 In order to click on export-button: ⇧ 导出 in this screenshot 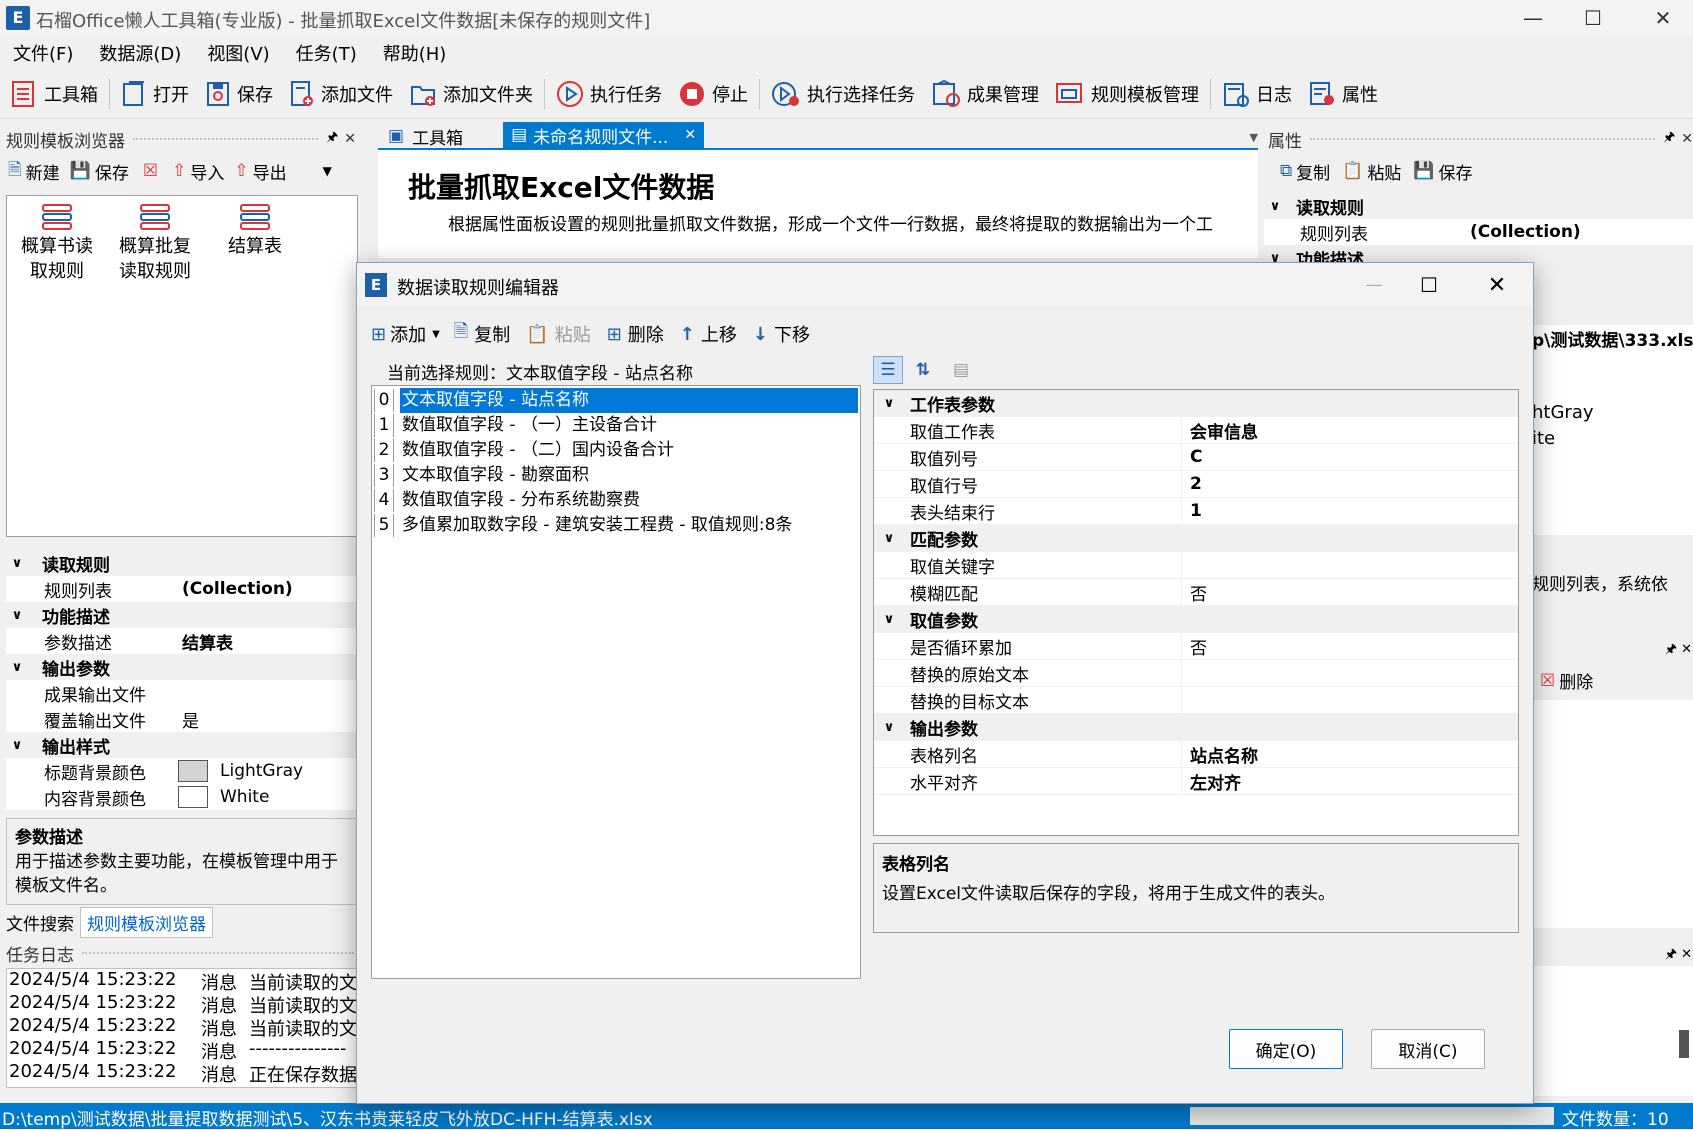, I will do `click(260, 171)`.